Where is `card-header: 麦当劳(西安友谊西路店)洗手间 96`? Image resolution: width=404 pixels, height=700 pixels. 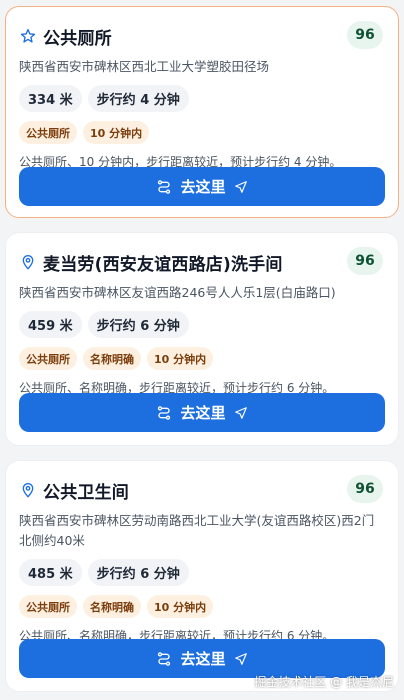 card-header: 麦当劳(西安友谊西路店)洗手间 96 is located at coordinates (202, 262).